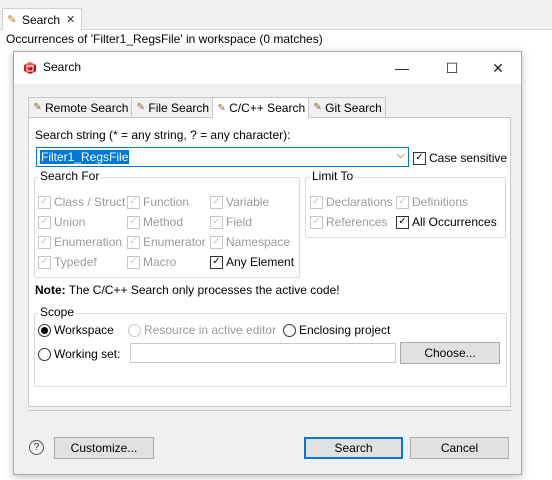 The image size is (552, 480). What do you see at coordinates (30, 68) in the screenshot?
I see `eclipse-cube-icon` at bounding box center [30, 68].